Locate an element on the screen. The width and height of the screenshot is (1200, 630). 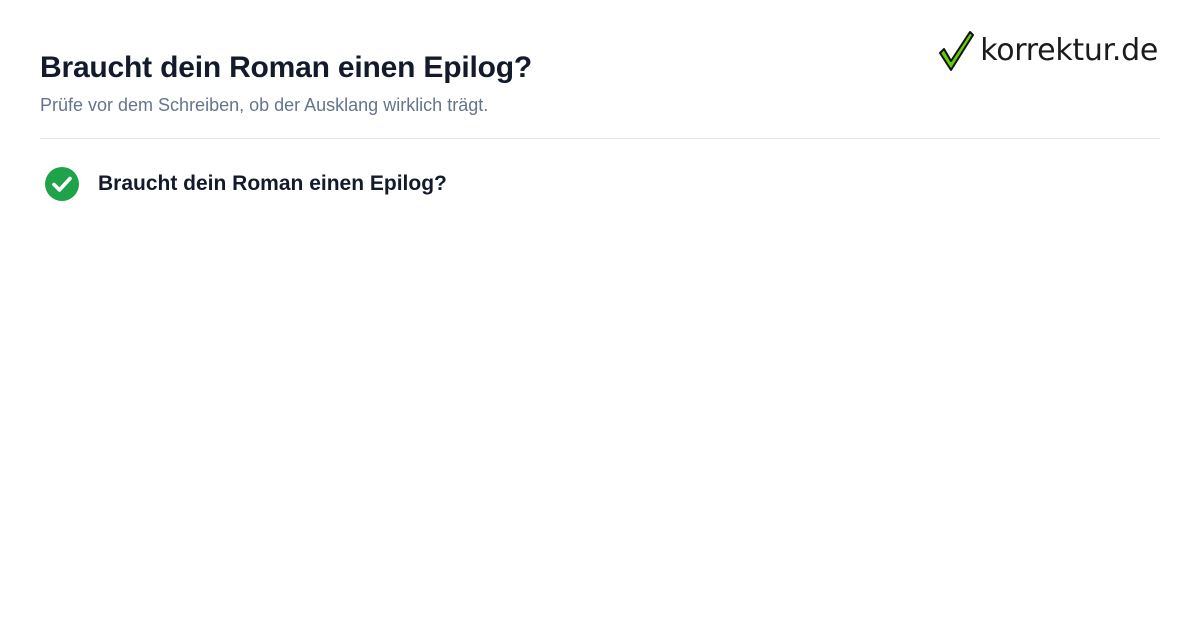
brand-logo: korrektur.de is located at coordinates (1048, 51).